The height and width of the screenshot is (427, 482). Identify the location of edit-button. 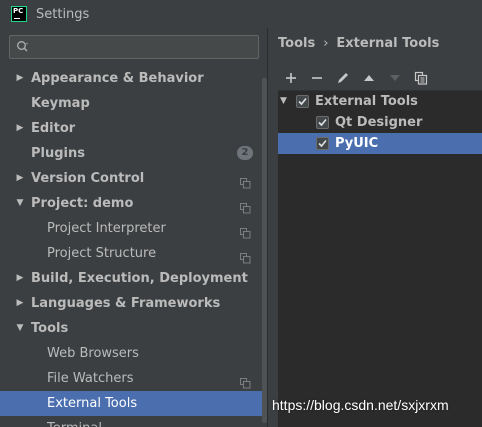
(343, 78).